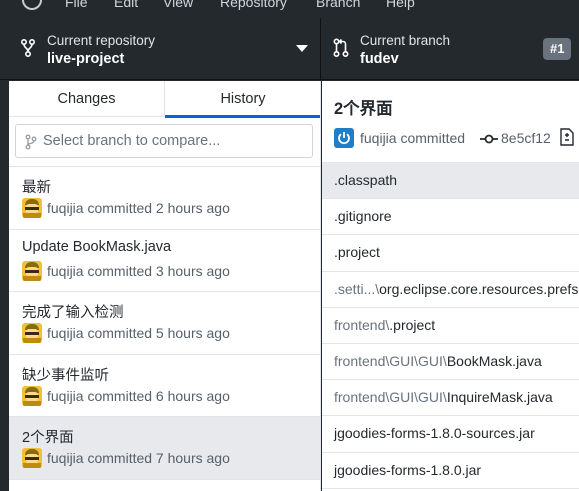  What do you see at coordinates (174, 141) in the screenshot?
I see `branch-compare-input` at bounding box center [174, 141].